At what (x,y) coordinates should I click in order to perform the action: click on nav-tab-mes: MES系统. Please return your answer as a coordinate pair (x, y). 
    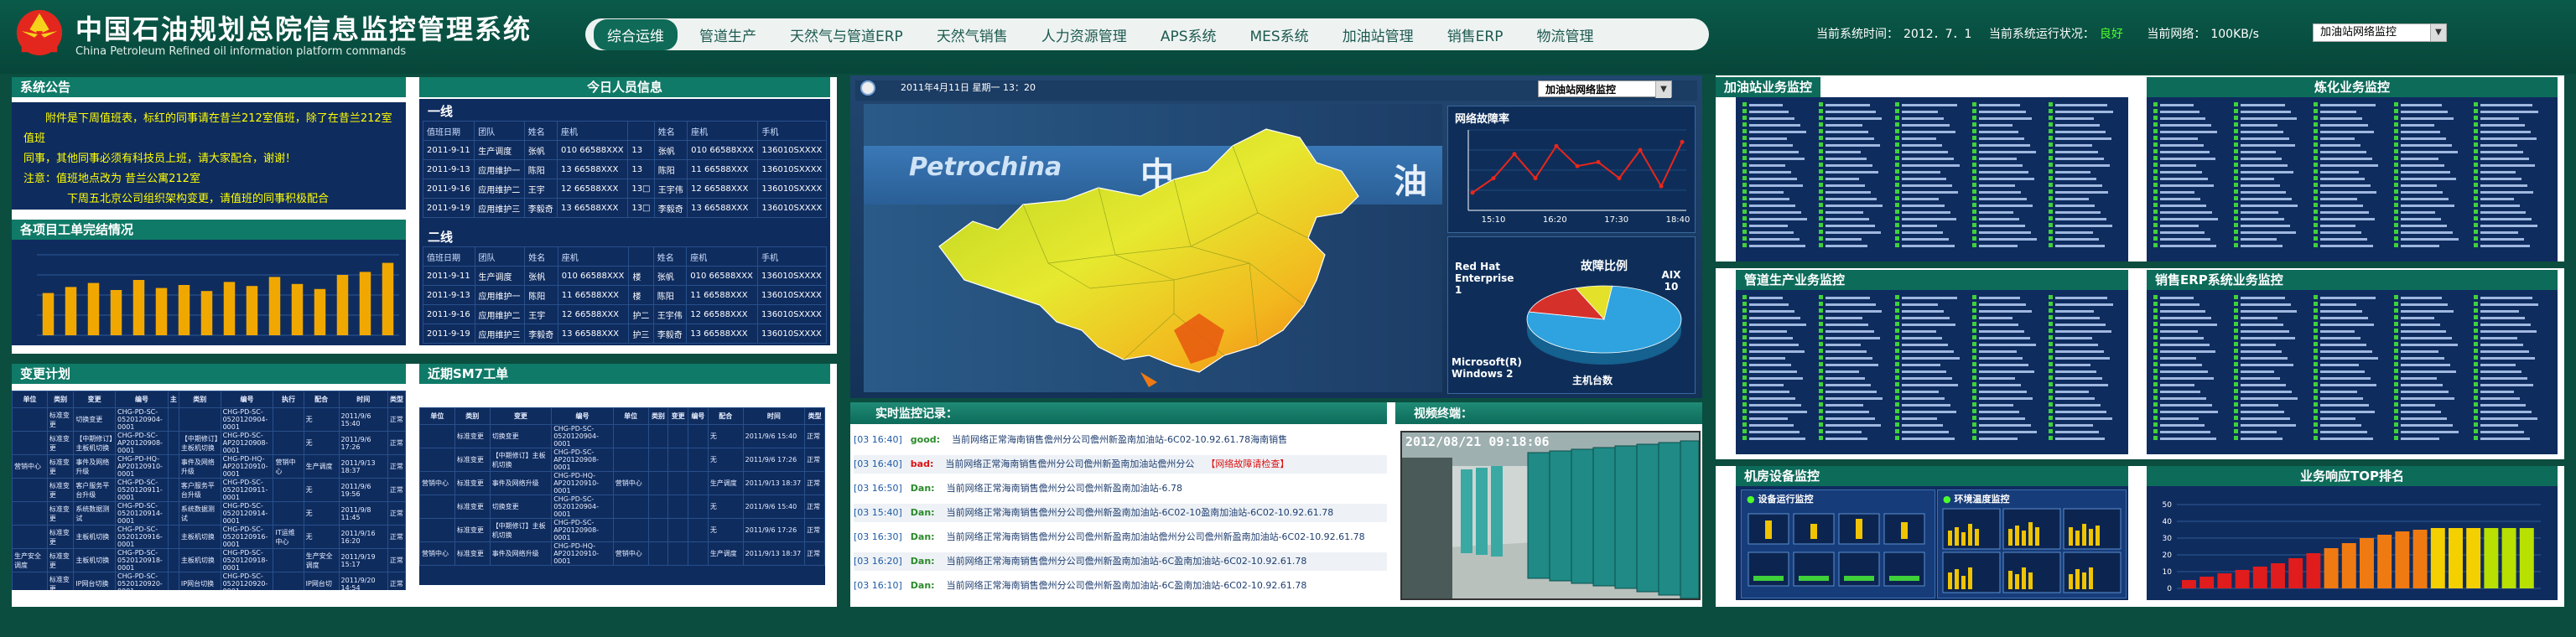
    Looking at the image, I should click on (1278, 34).